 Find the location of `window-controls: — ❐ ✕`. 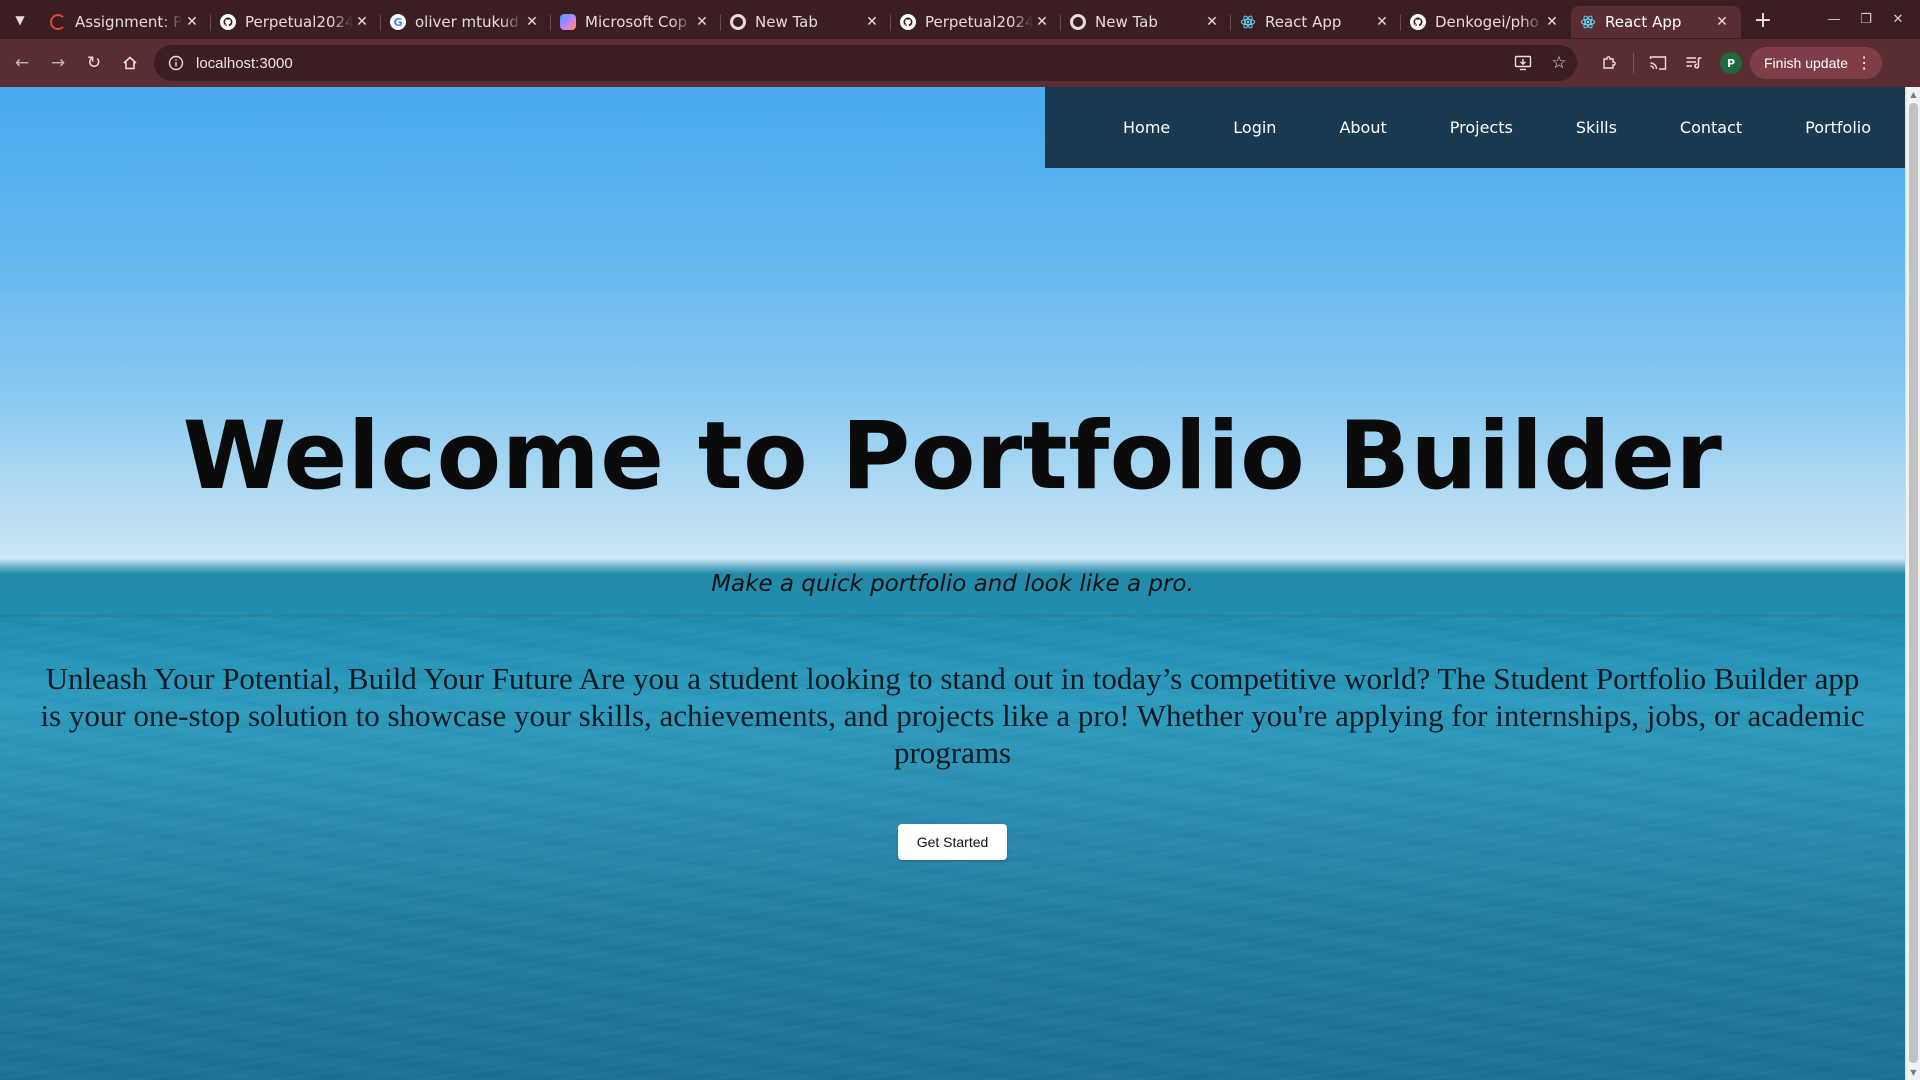

window-controls: — ❐ ✕ is located at coordinates (1866, 19).